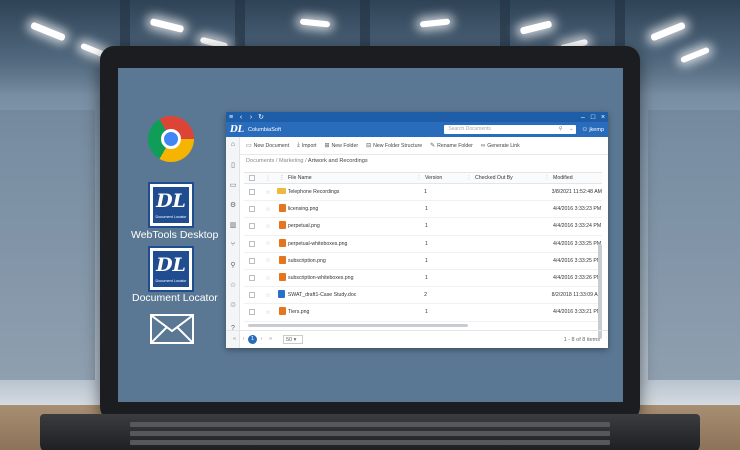 This screenshot has width=740, height=450. Describe the element at coordinates (243, 339) in the screenshot. I see `previous-page-button: ‹` at that location.